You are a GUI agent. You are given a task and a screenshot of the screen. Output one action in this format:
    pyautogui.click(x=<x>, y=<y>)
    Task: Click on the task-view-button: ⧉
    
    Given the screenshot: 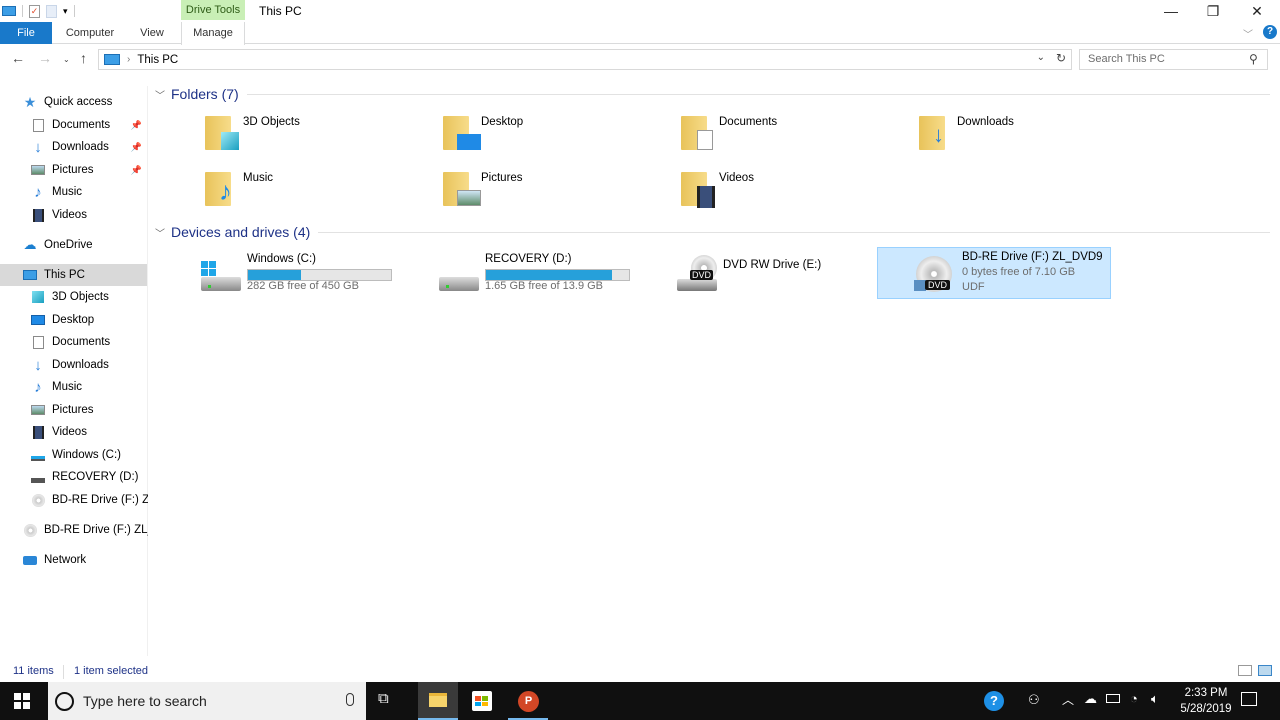 What is the action you would take?
    pyautogui.click(x=383, y=698)
    